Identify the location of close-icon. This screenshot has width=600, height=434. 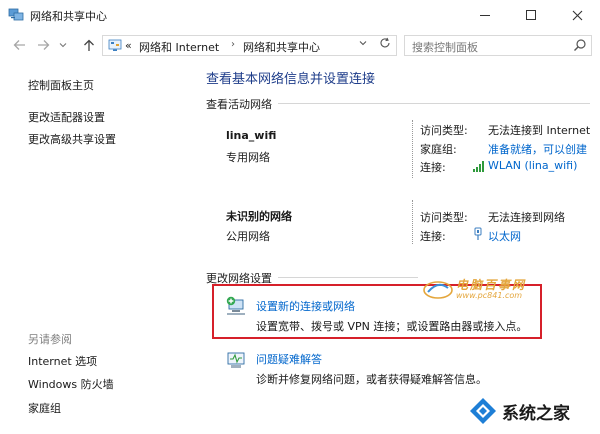
(577, 15).